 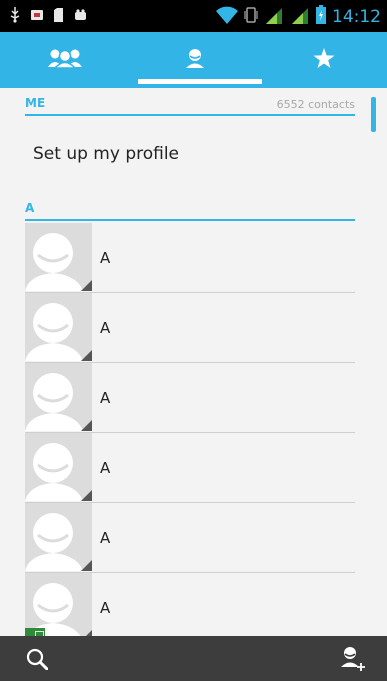 I want to click on system-icons: 14:12, so click(x=298, y=16).